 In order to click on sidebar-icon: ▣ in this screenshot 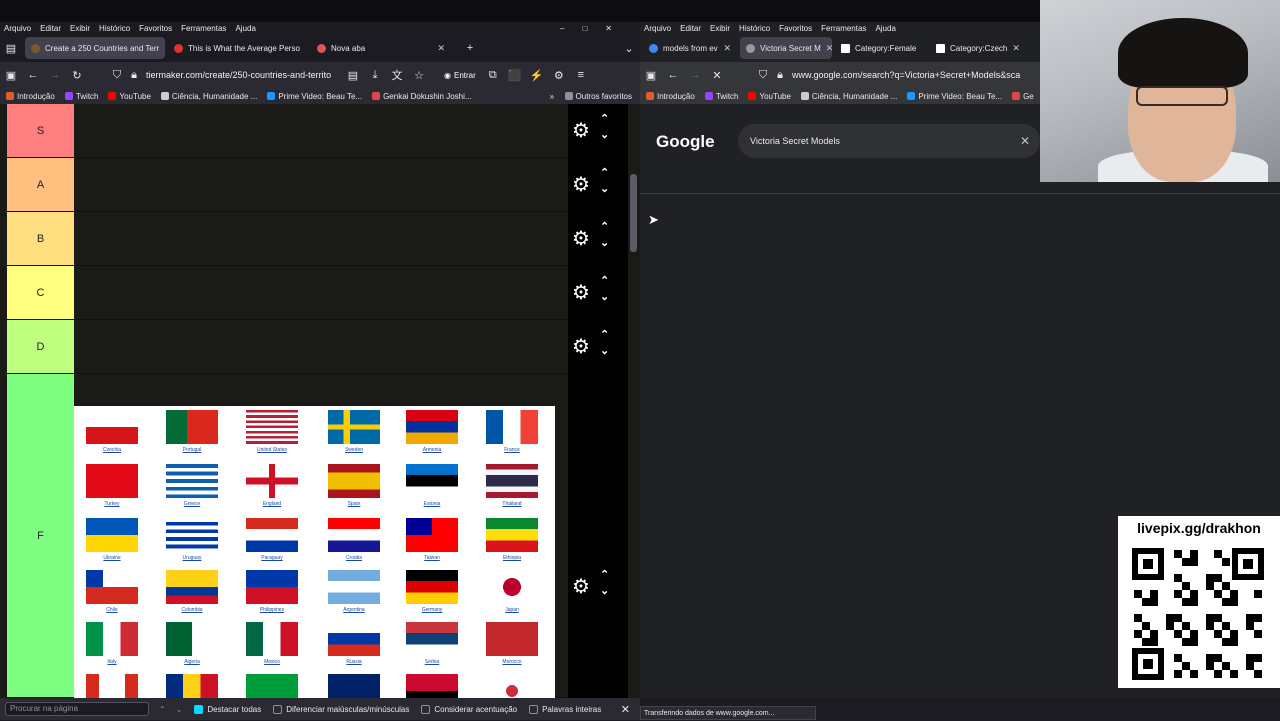, I will do `click(651, 75)`.